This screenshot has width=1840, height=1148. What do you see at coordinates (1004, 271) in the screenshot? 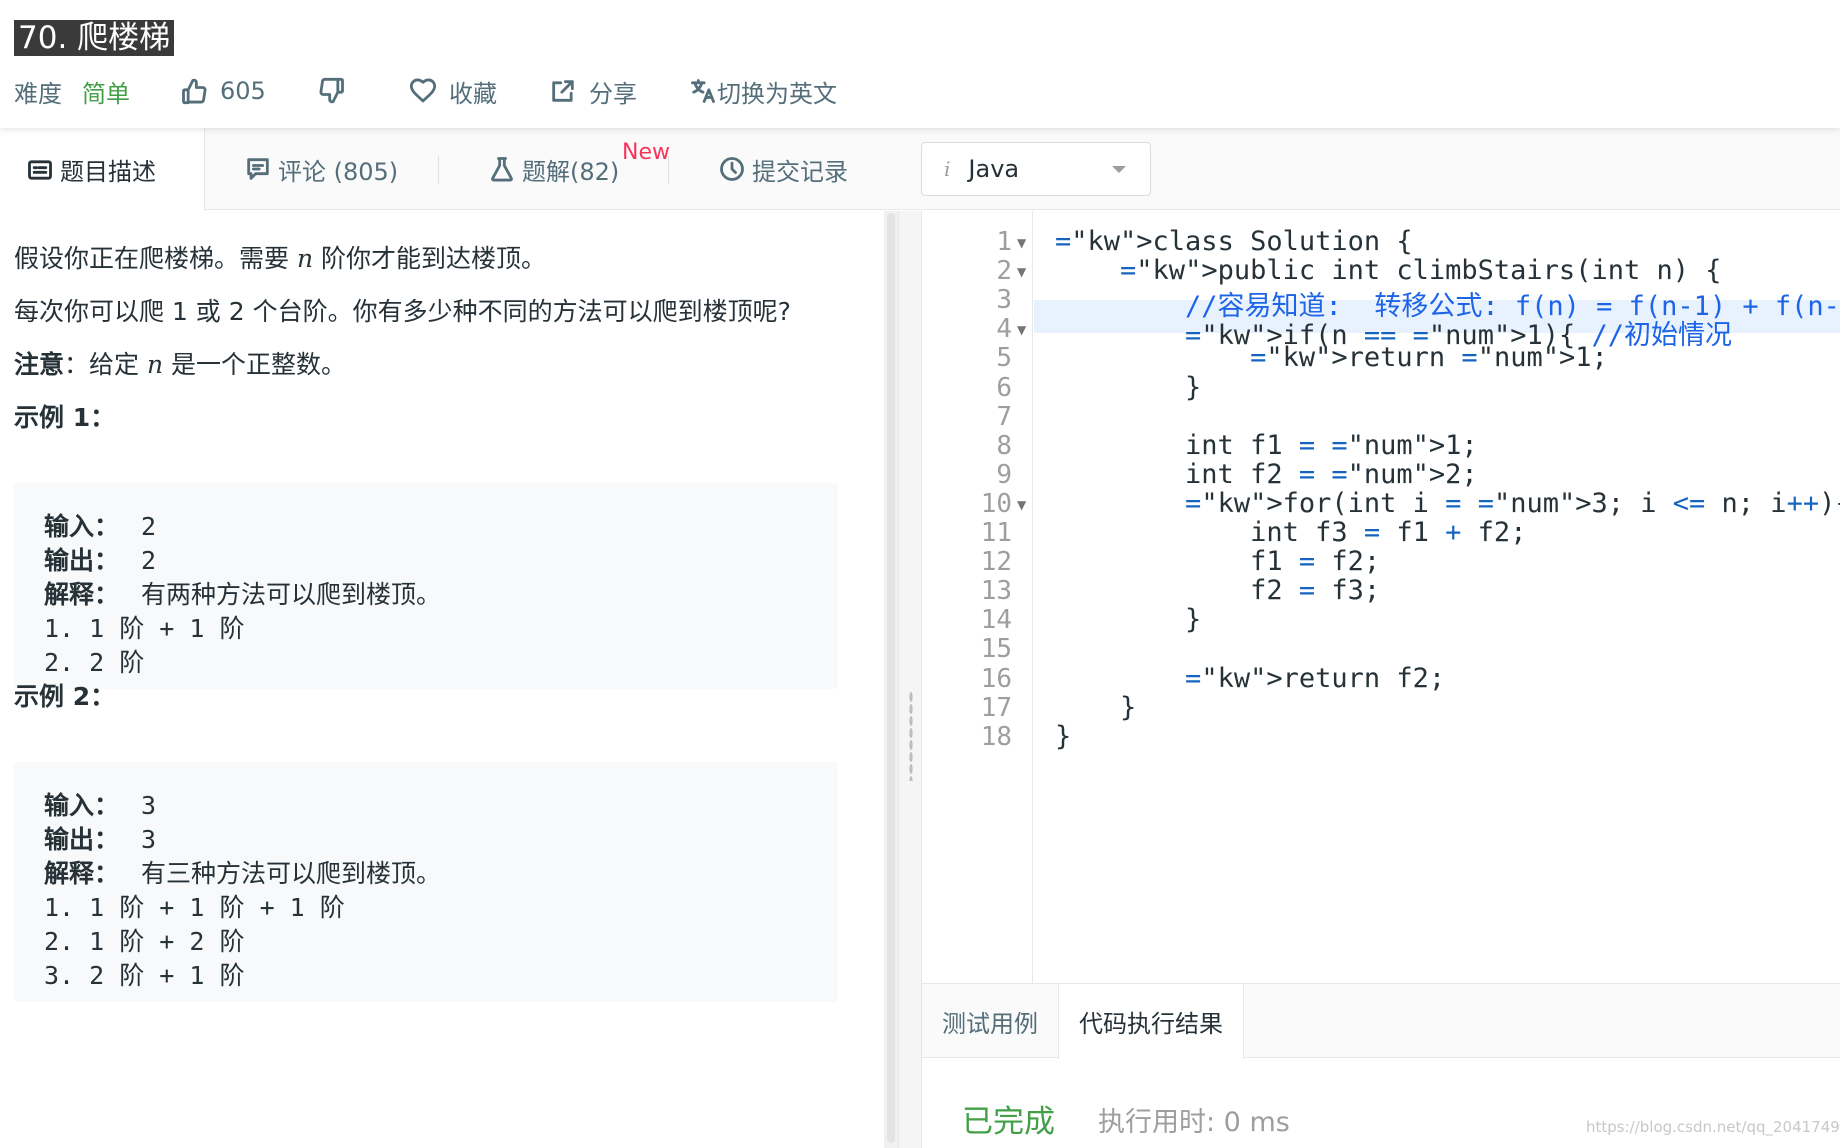
I see `line-number: 2` at bounding box center [1004, 271].